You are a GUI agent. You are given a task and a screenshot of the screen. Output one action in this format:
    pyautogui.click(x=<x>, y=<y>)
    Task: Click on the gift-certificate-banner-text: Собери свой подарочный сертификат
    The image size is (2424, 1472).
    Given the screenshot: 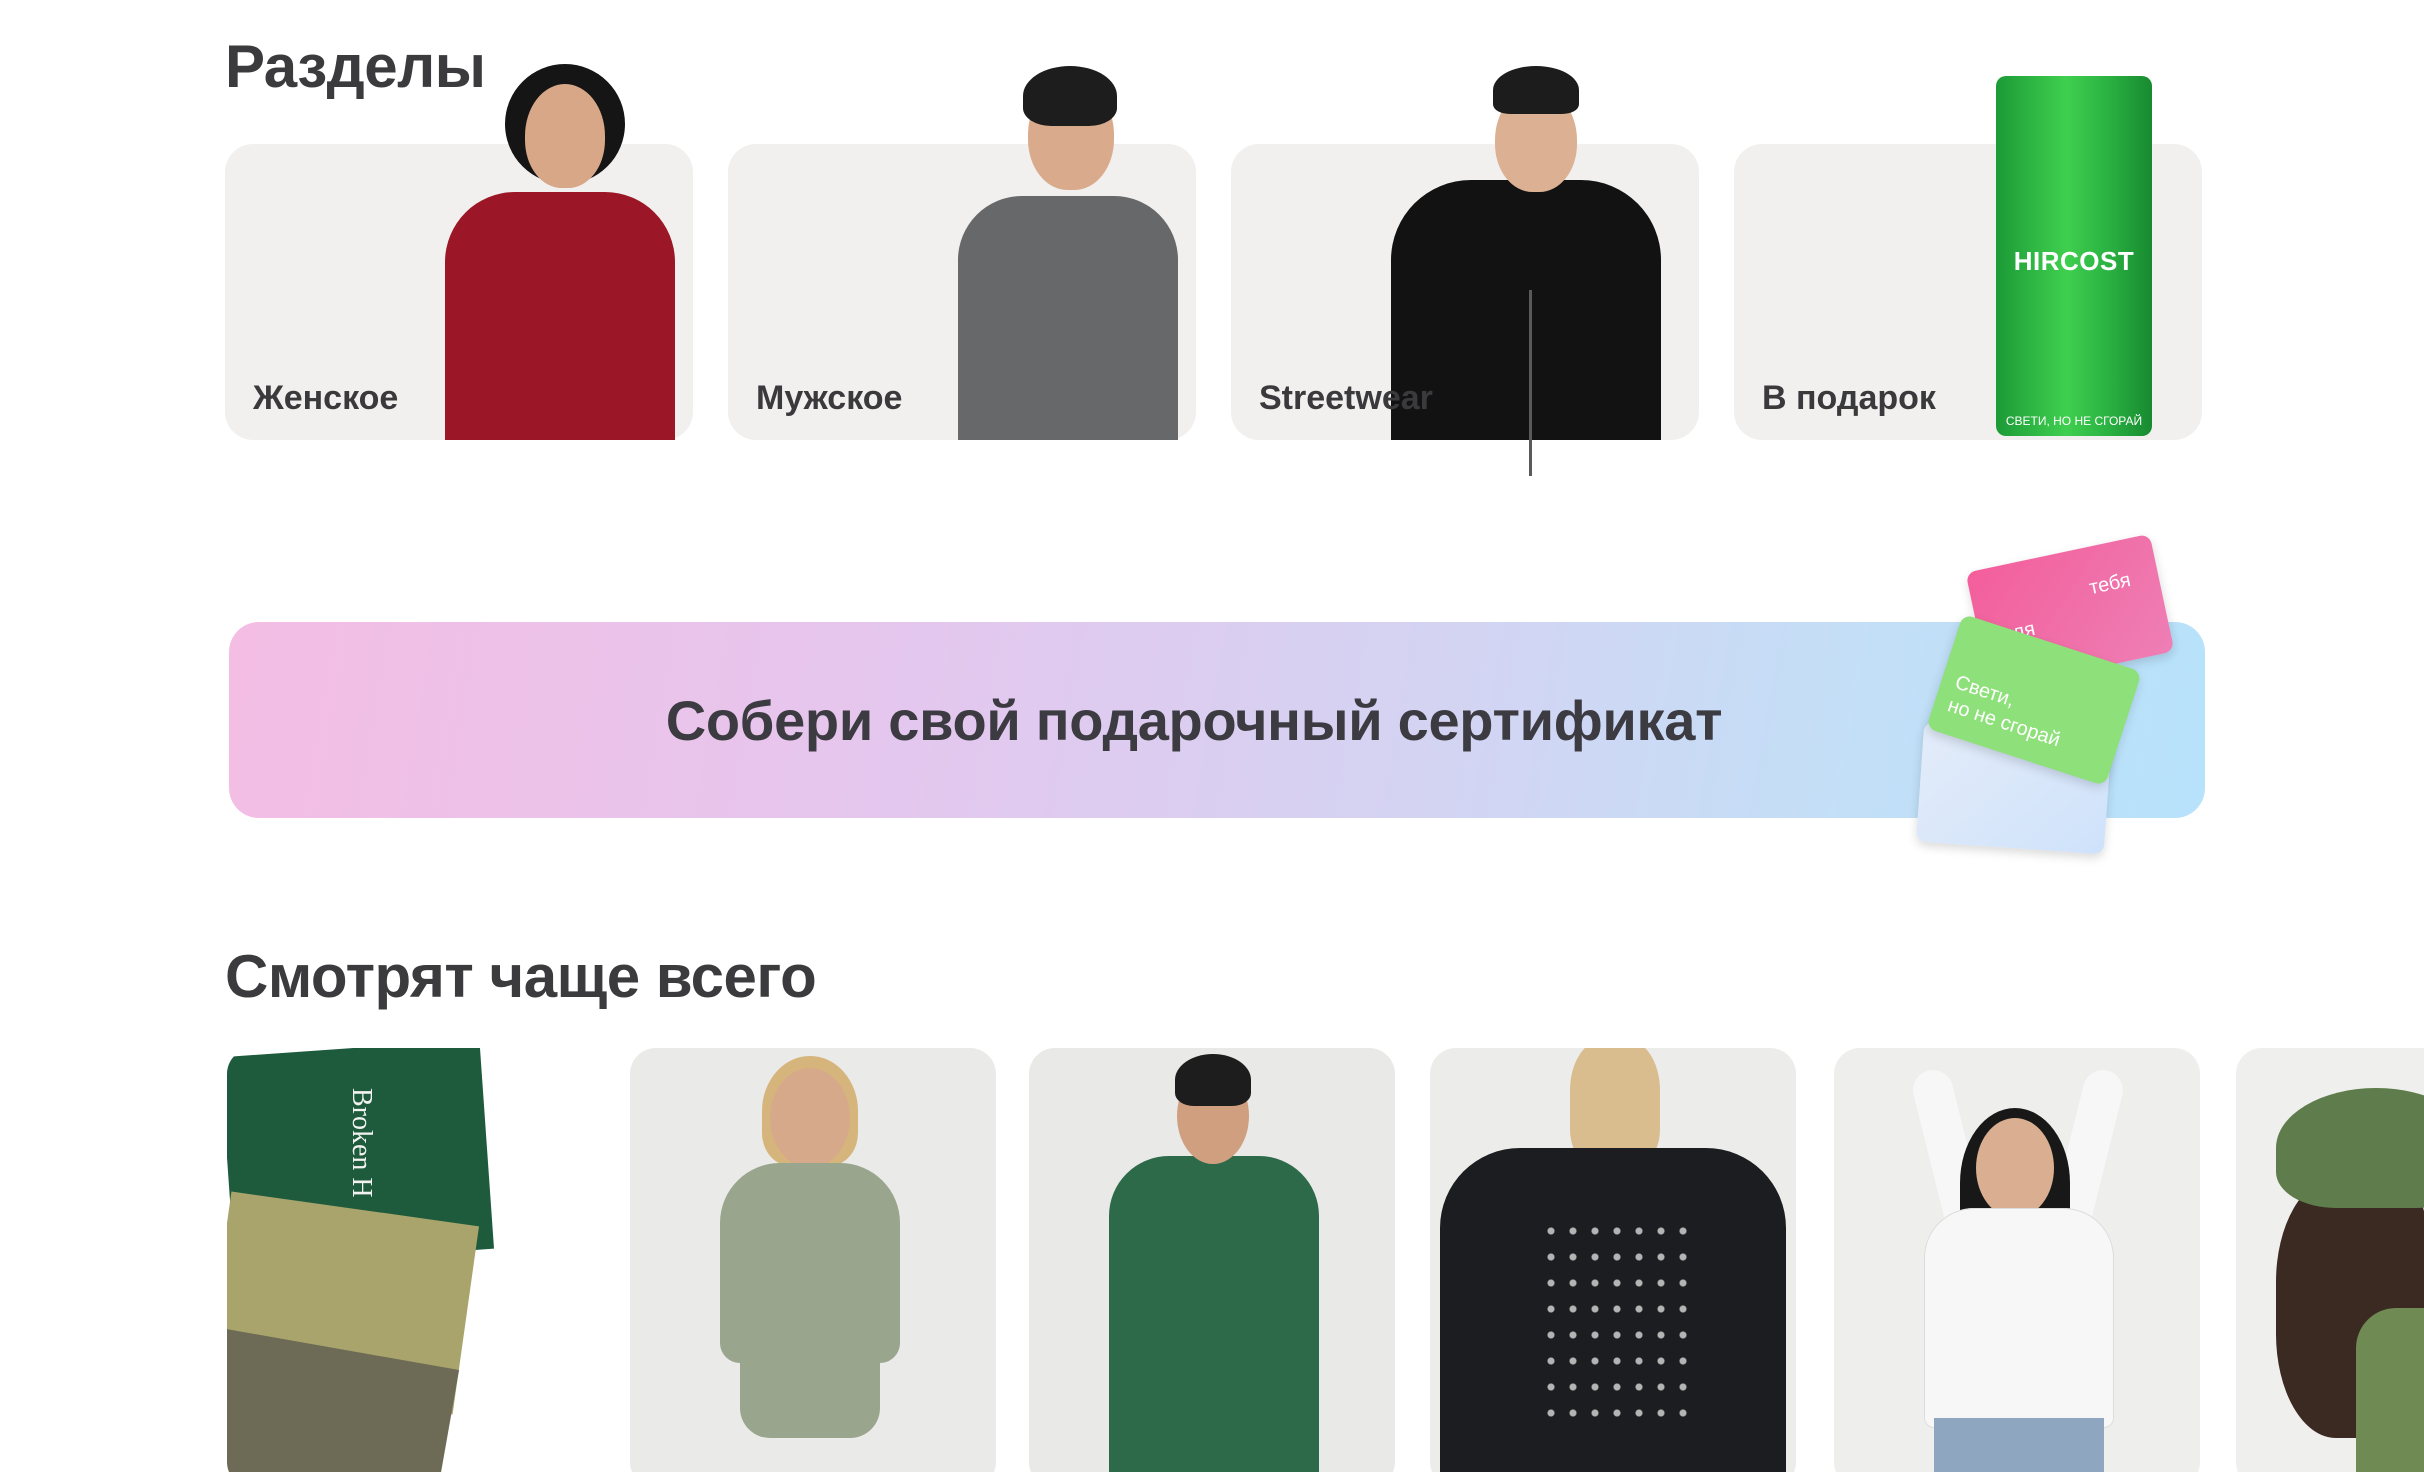 What is the action you would take?
    pyautogui.click(x=1194, y=720)
    